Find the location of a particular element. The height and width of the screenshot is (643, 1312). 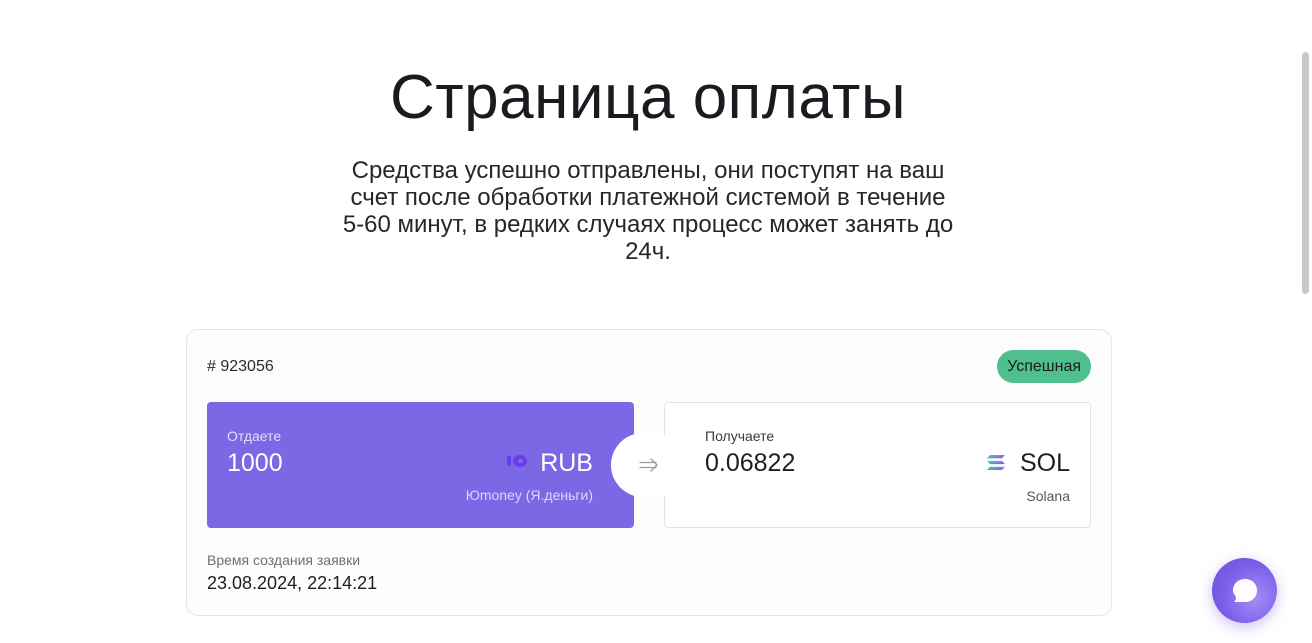

created-time-value: 23.08.2024, 22:14:21 is located at coordinates (292, 583).